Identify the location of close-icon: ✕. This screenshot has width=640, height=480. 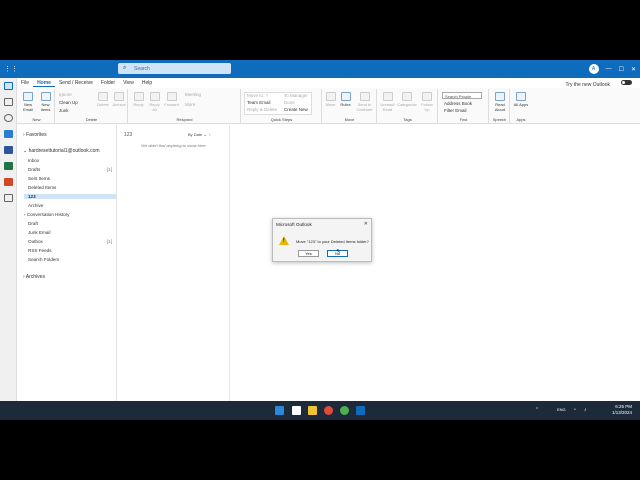
(633, 69).